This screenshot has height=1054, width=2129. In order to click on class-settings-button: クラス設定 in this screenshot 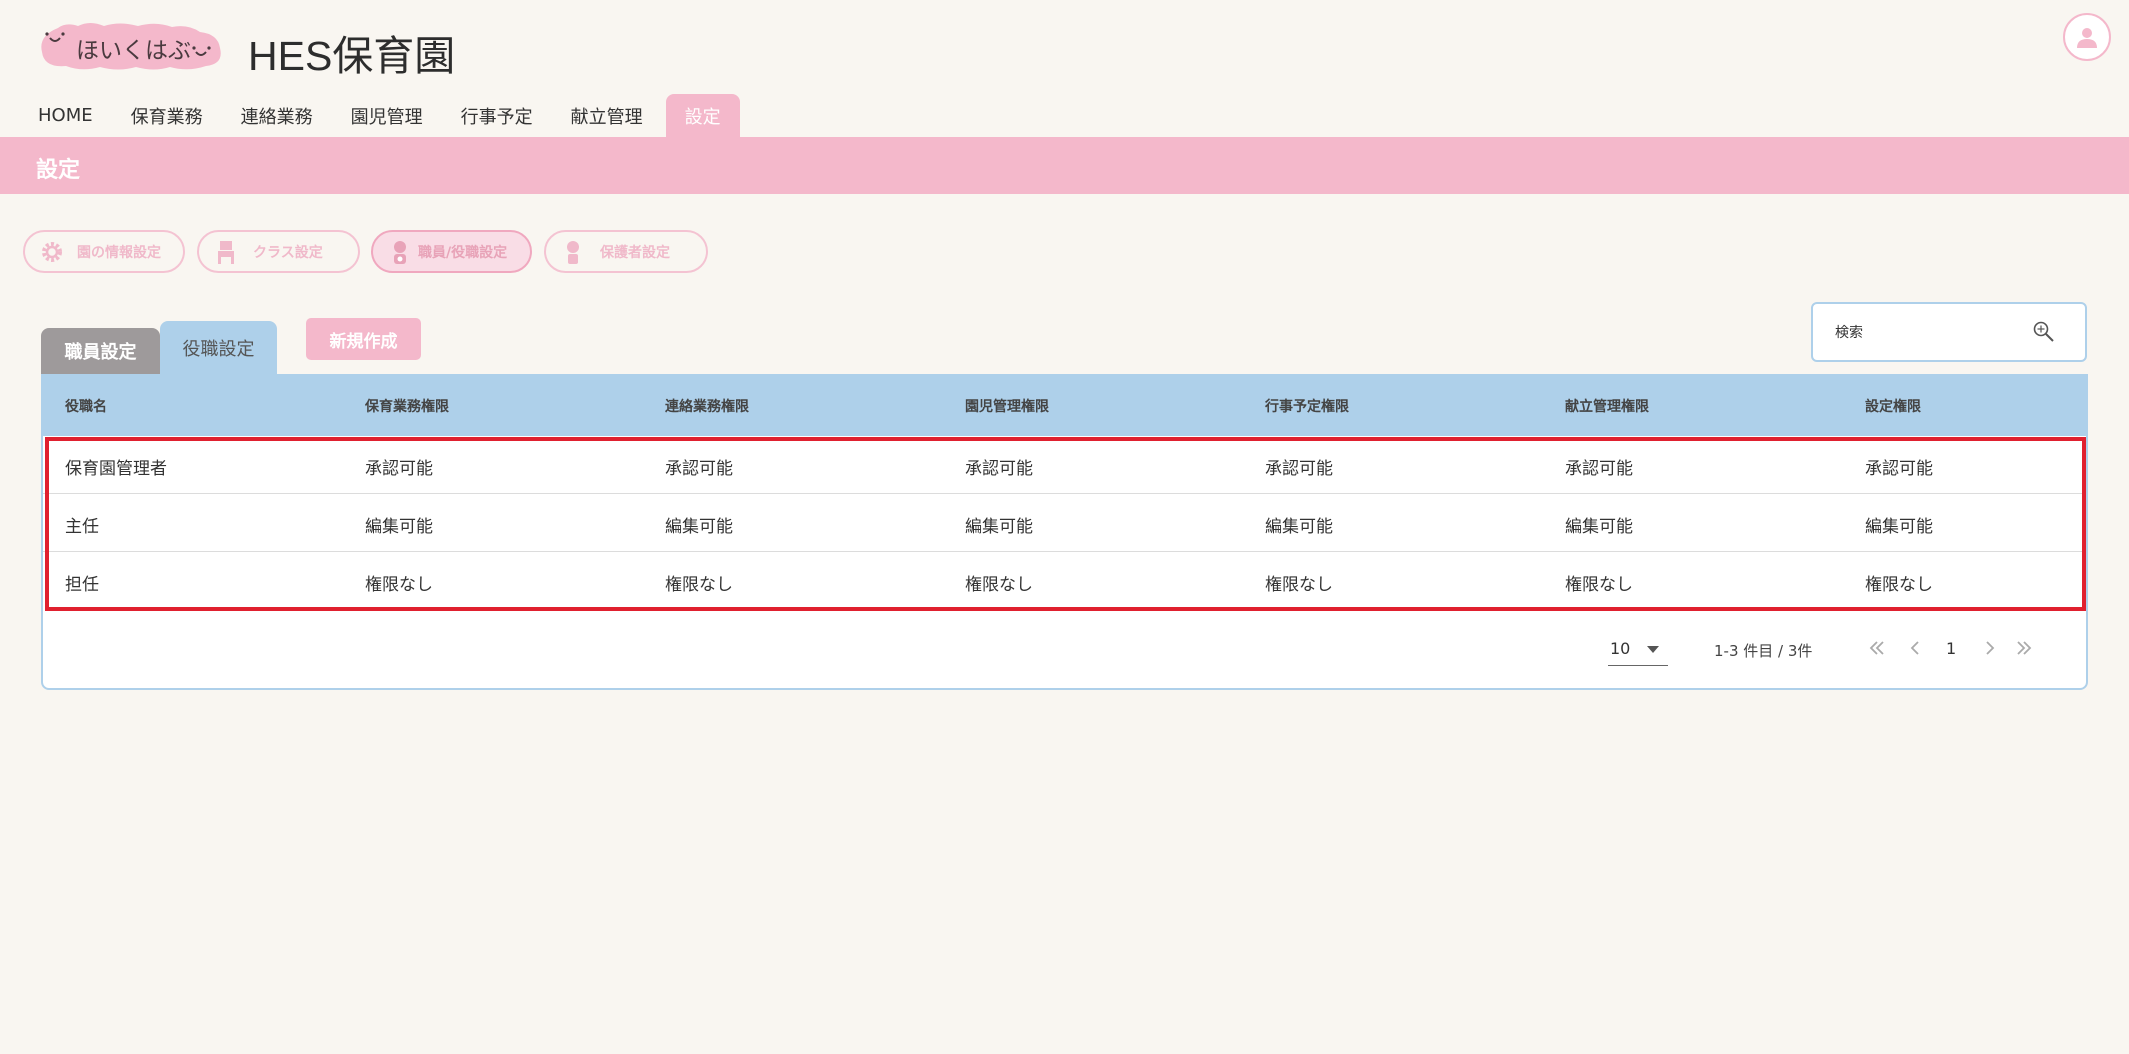, I will do `click(278, 251)`.